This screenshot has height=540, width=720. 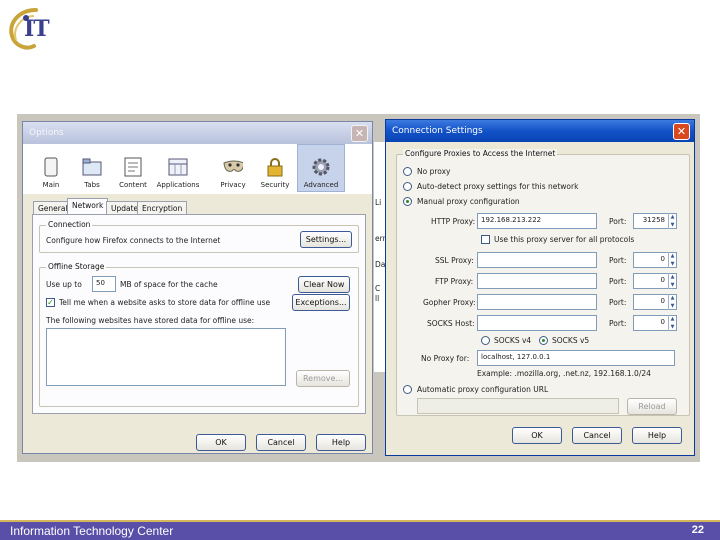 I want to click on ssl-proxy-input, so click(x=537, y=260).